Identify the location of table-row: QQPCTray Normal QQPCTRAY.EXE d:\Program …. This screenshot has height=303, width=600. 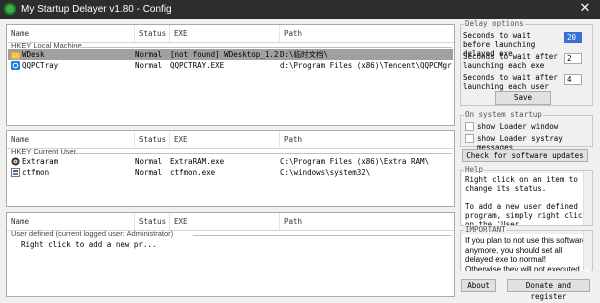
(230, 65).